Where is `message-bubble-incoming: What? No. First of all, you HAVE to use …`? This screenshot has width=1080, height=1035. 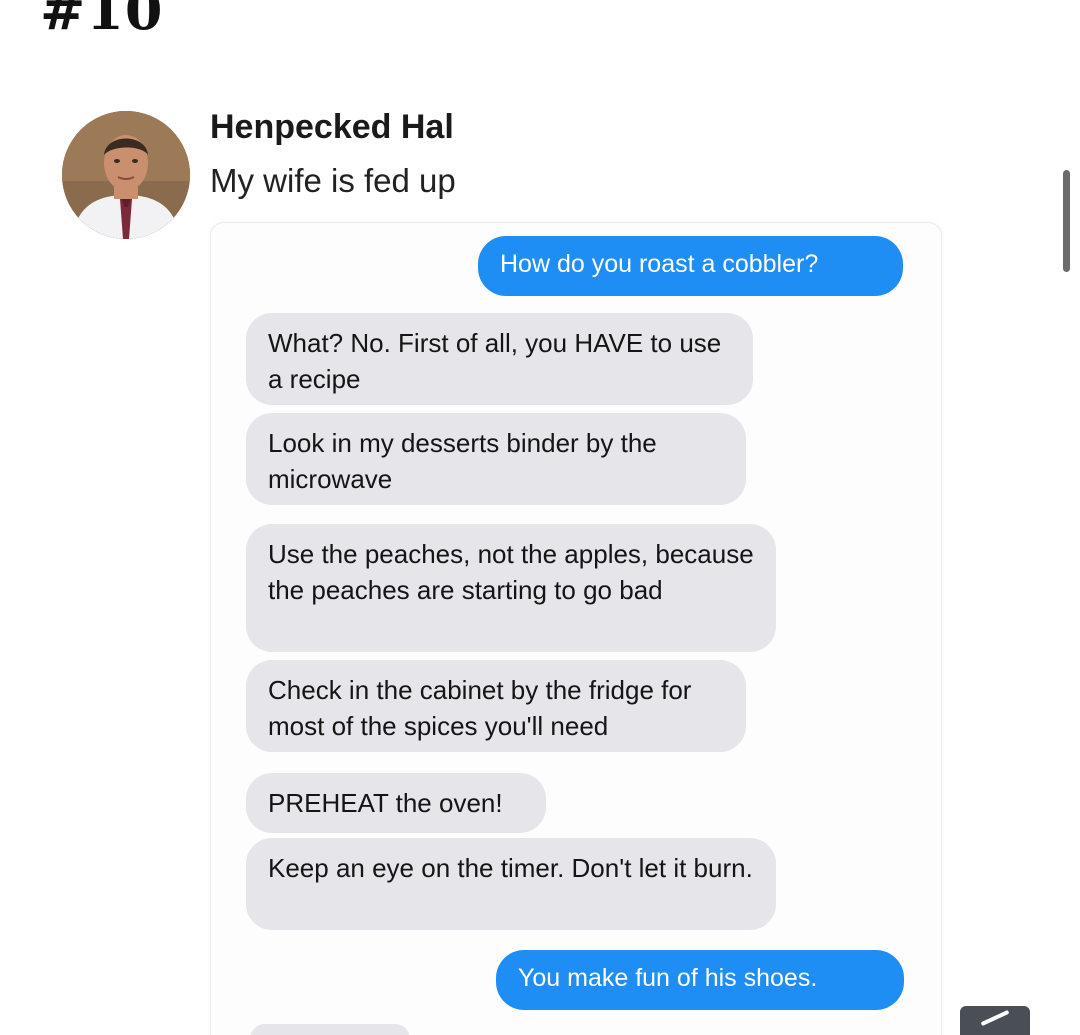 message-bubble-incoming: What? No. First of all, you HAVE to use … is located at coordinates (499, 359).